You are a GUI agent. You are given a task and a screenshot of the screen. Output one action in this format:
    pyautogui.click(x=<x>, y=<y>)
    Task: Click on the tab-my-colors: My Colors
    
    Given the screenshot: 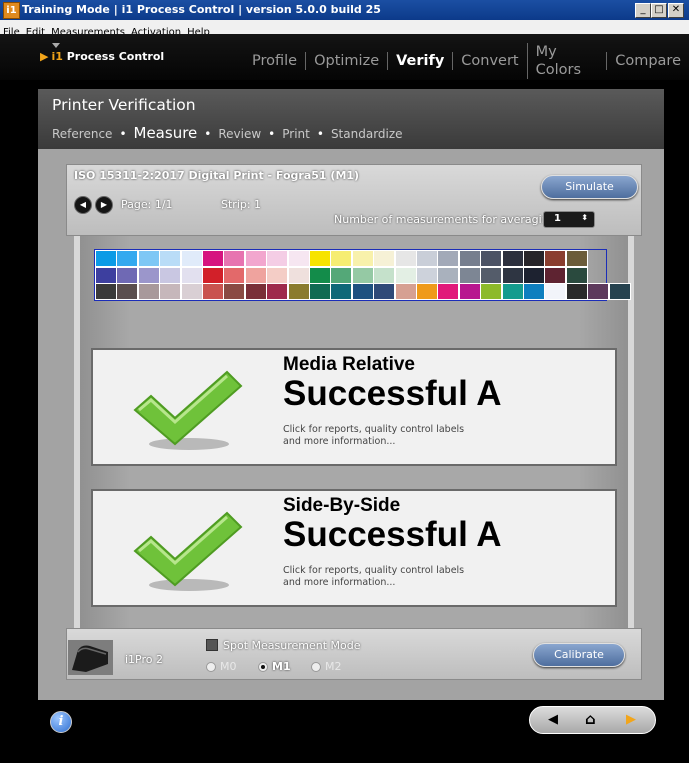 What is the action you would take?
    pyautogui.click(x=566, y=61)
    